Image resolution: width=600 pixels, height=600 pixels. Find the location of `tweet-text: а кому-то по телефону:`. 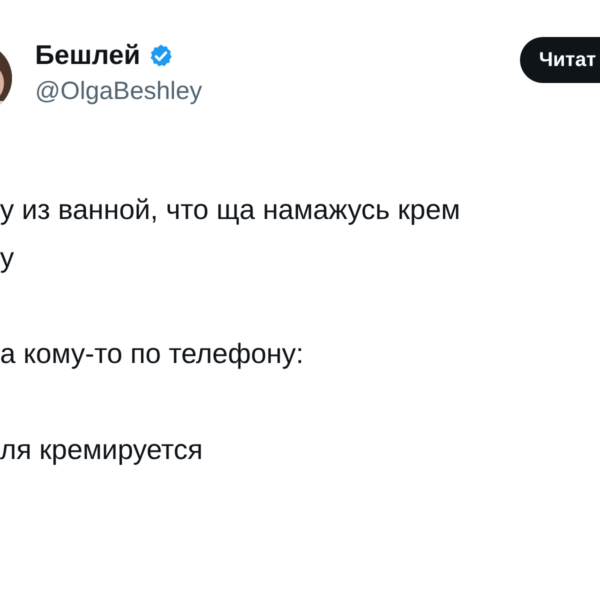

tweet-text: а кому-то по телефону: is located at coordinates (152, 354).